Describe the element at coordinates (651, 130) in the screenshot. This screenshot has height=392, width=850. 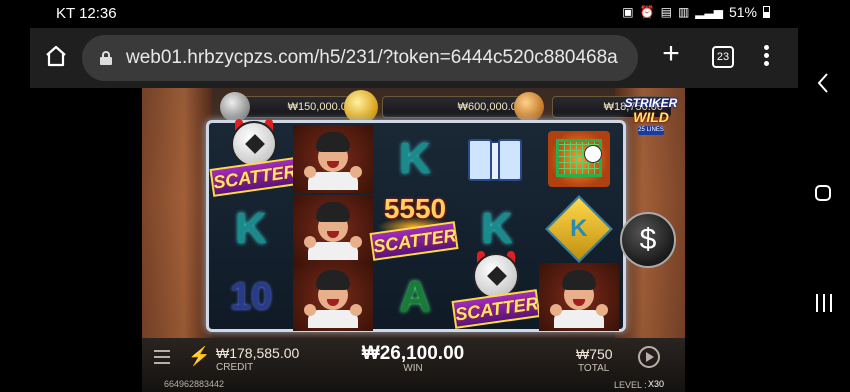
I see `logo-badge: 25 LINES` at that location.